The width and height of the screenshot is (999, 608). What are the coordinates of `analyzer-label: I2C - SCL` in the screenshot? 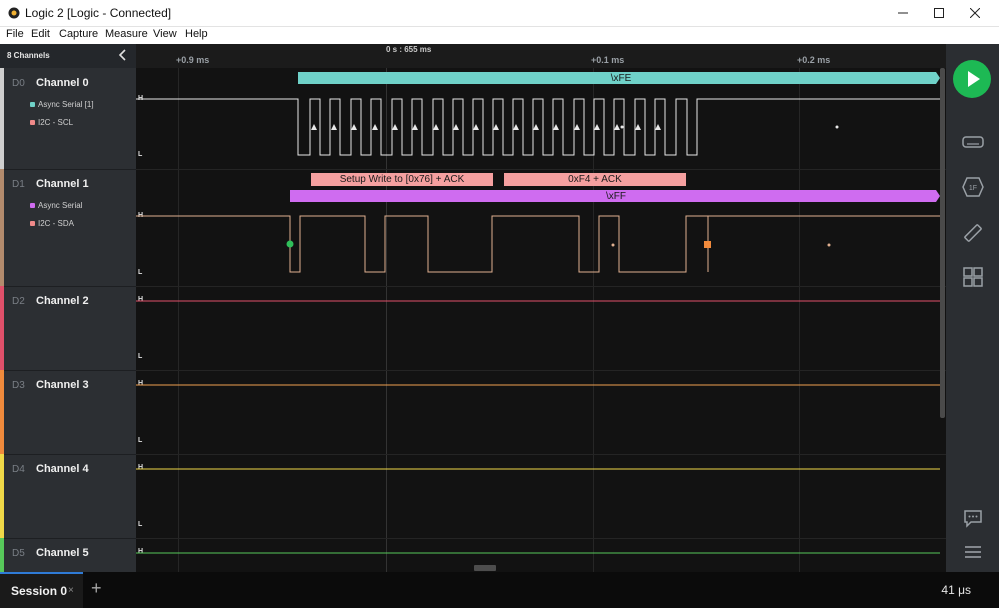 It's located at (52, 122).